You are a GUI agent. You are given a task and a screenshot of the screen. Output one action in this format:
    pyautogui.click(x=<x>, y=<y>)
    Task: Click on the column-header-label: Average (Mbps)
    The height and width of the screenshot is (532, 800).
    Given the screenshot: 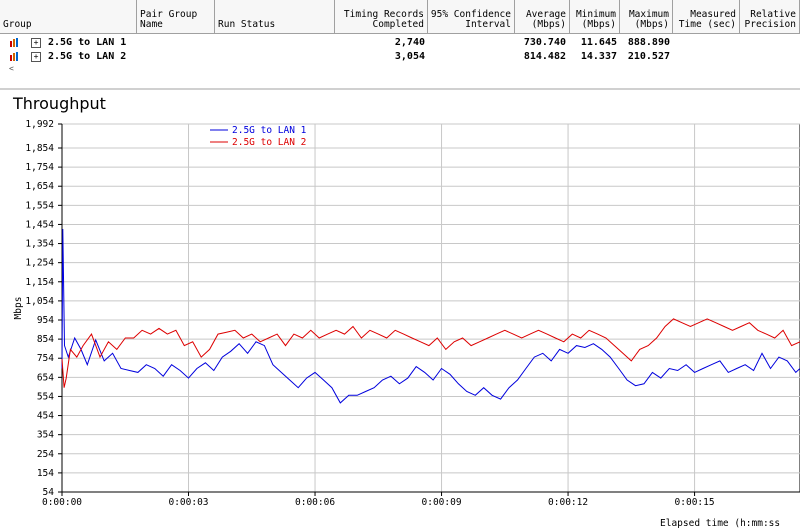 What is the action you would take?
    pyautogui.click(x=545, y=19)
    